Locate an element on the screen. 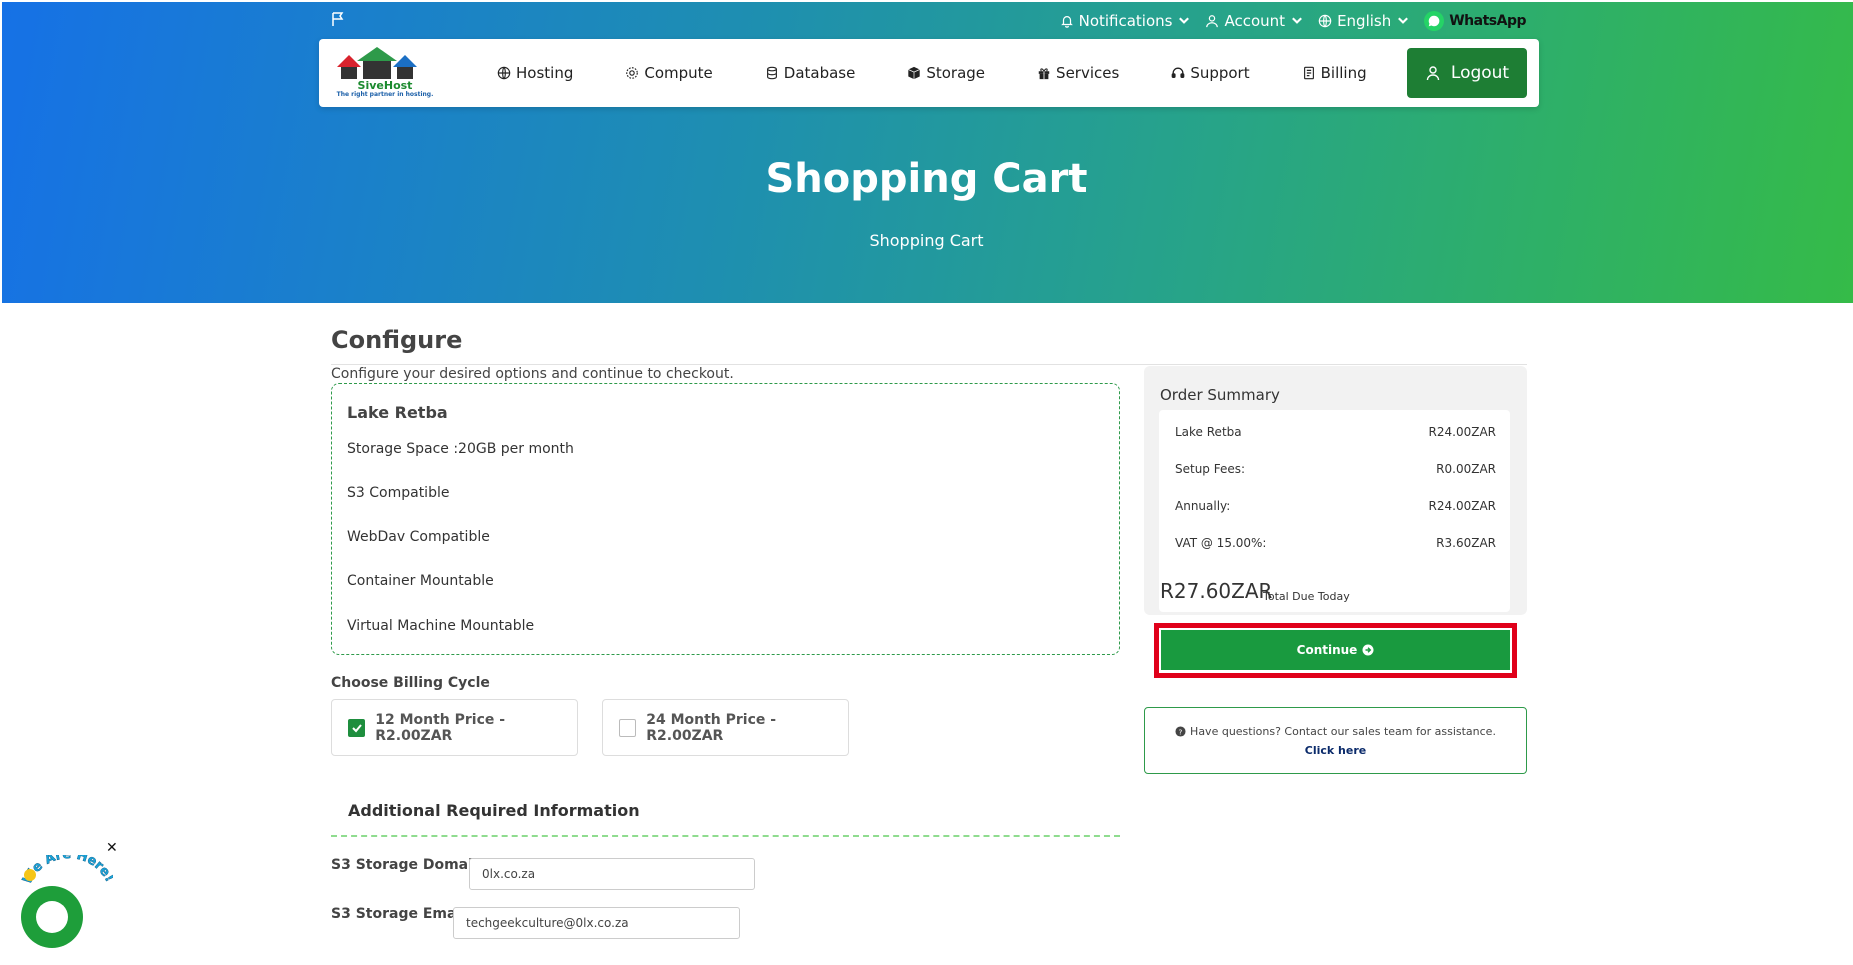 This screenshot has width=1853, height=965. order-summary-title: Order Summary is located at coordinates (1220, 395).